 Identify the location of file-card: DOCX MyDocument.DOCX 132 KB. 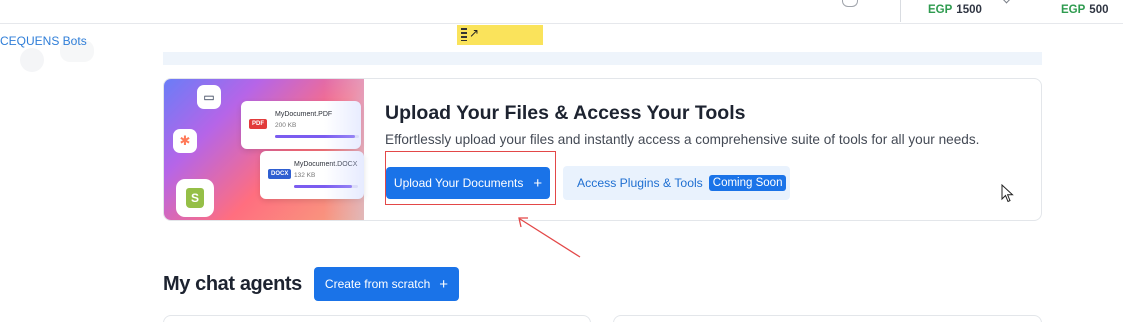
(312, 175).